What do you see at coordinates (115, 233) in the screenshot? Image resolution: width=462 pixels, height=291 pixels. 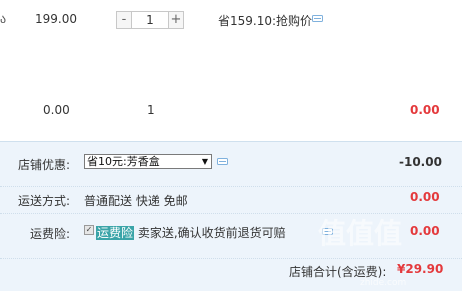 I see `insurance-highlight: 运费险` at bounding box center [115, 233].